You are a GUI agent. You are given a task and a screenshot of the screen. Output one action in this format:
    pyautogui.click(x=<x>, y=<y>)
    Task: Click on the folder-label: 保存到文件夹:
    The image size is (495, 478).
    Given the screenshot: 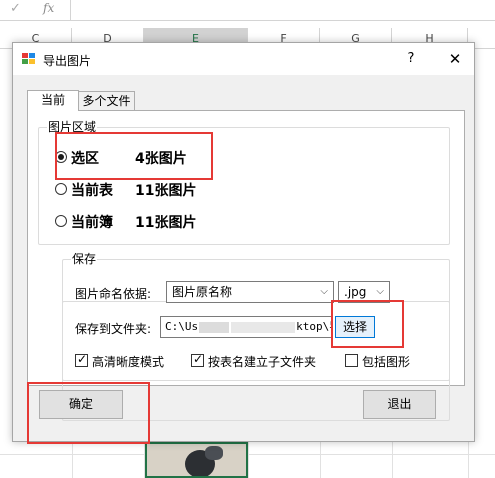 What is the action you would take?
    pyautogui.click(x=113, y=329)
    